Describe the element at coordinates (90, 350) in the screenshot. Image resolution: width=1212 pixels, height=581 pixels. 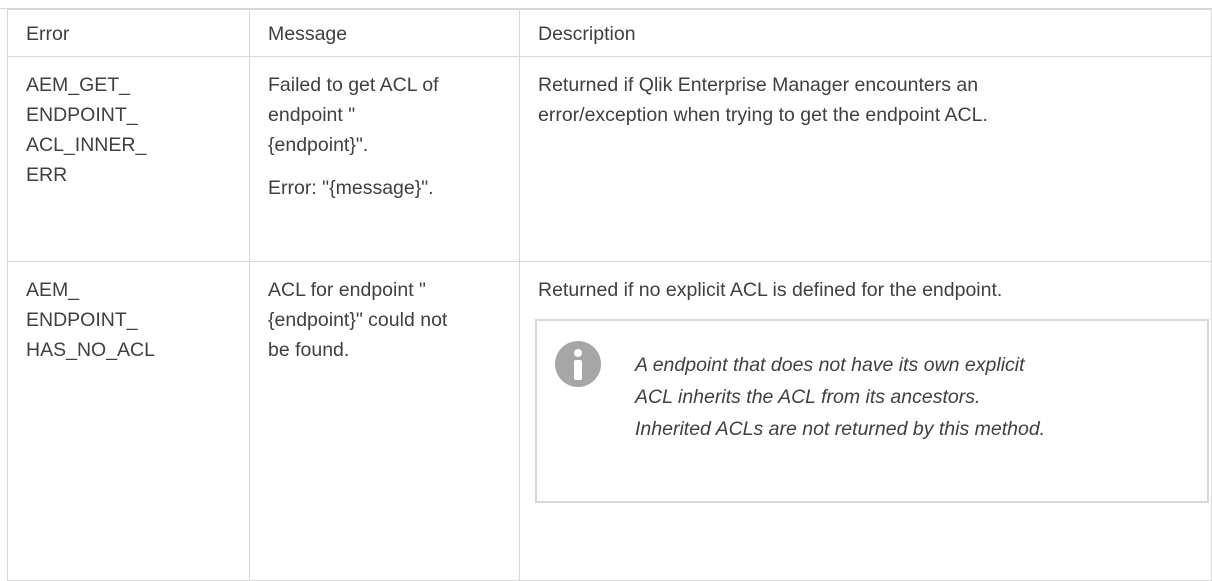
I see `error-code-line: HAS_NO_ACL` at that location.